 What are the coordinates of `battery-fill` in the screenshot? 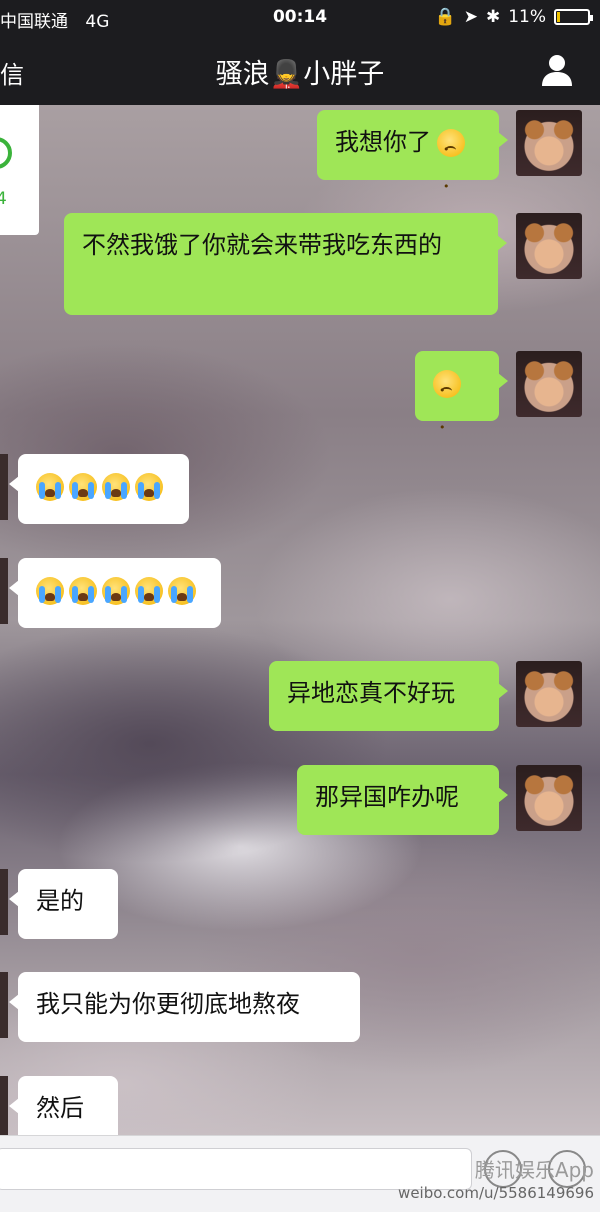 It's located at (558, 17).